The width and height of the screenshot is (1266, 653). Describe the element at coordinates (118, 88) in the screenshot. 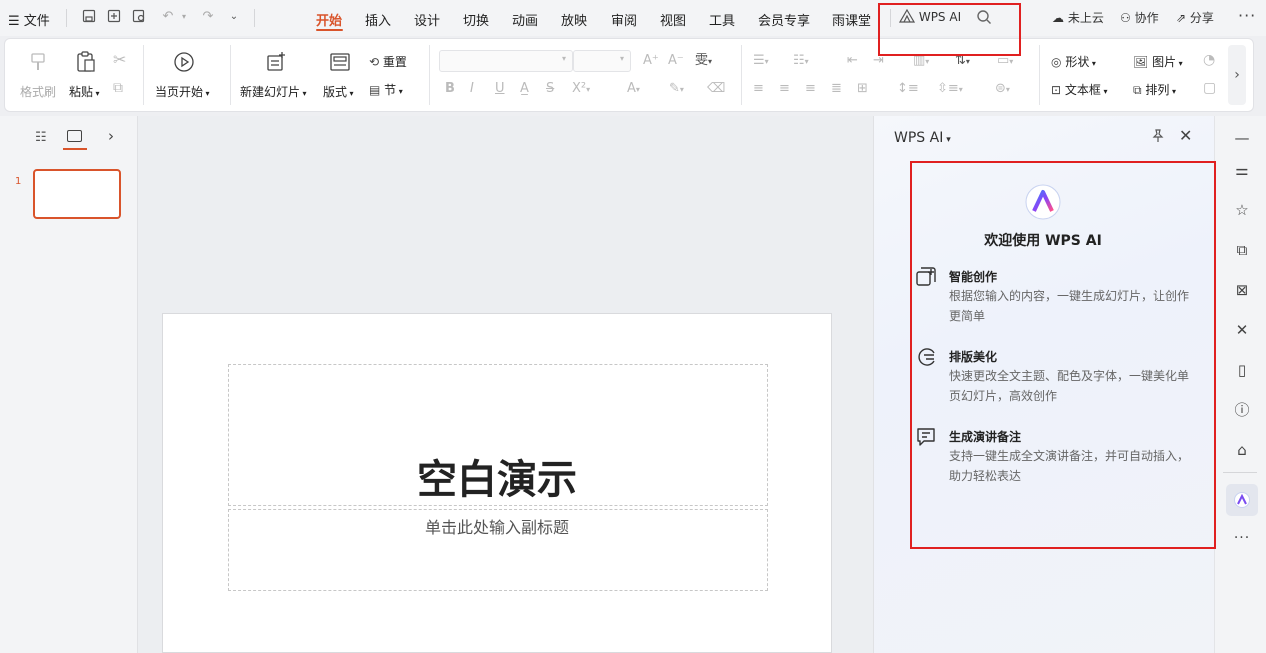

I see `copy-icon: ⧉` at that location.